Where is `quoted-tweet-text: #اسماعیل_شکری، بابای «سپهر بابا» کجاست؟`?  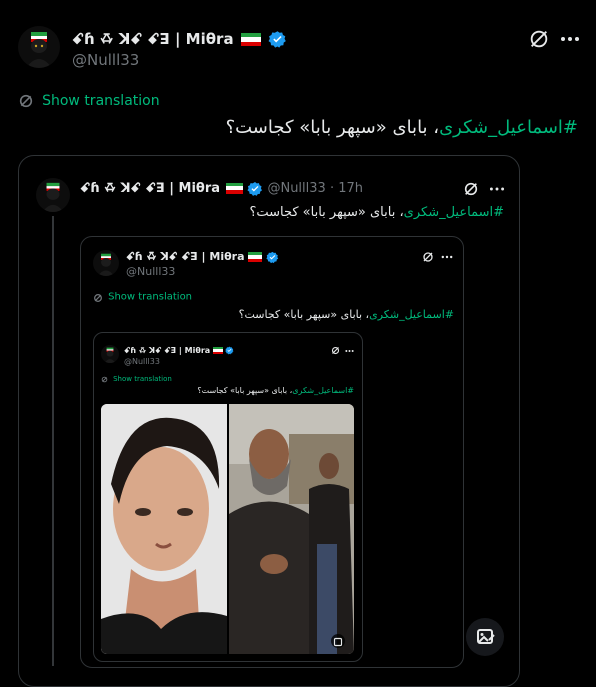 quoted-tweet-text: #اسماعیل_شکری، بابای «سپهر بابا» کجاست؟ is located at coordinates (376, 213).